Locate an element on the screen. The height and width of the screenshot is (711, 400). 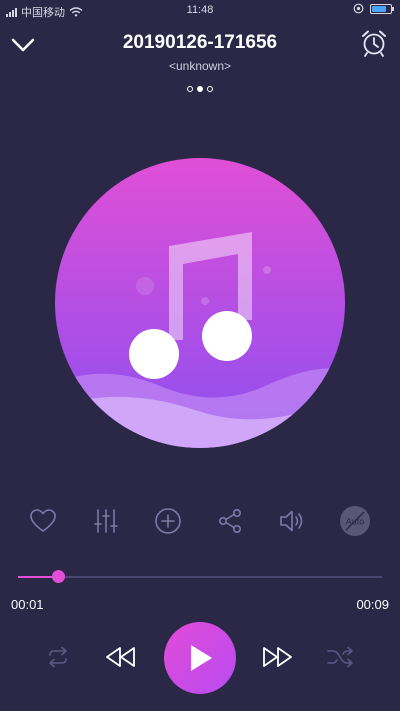
share-button is located at coordinates (230, 521).